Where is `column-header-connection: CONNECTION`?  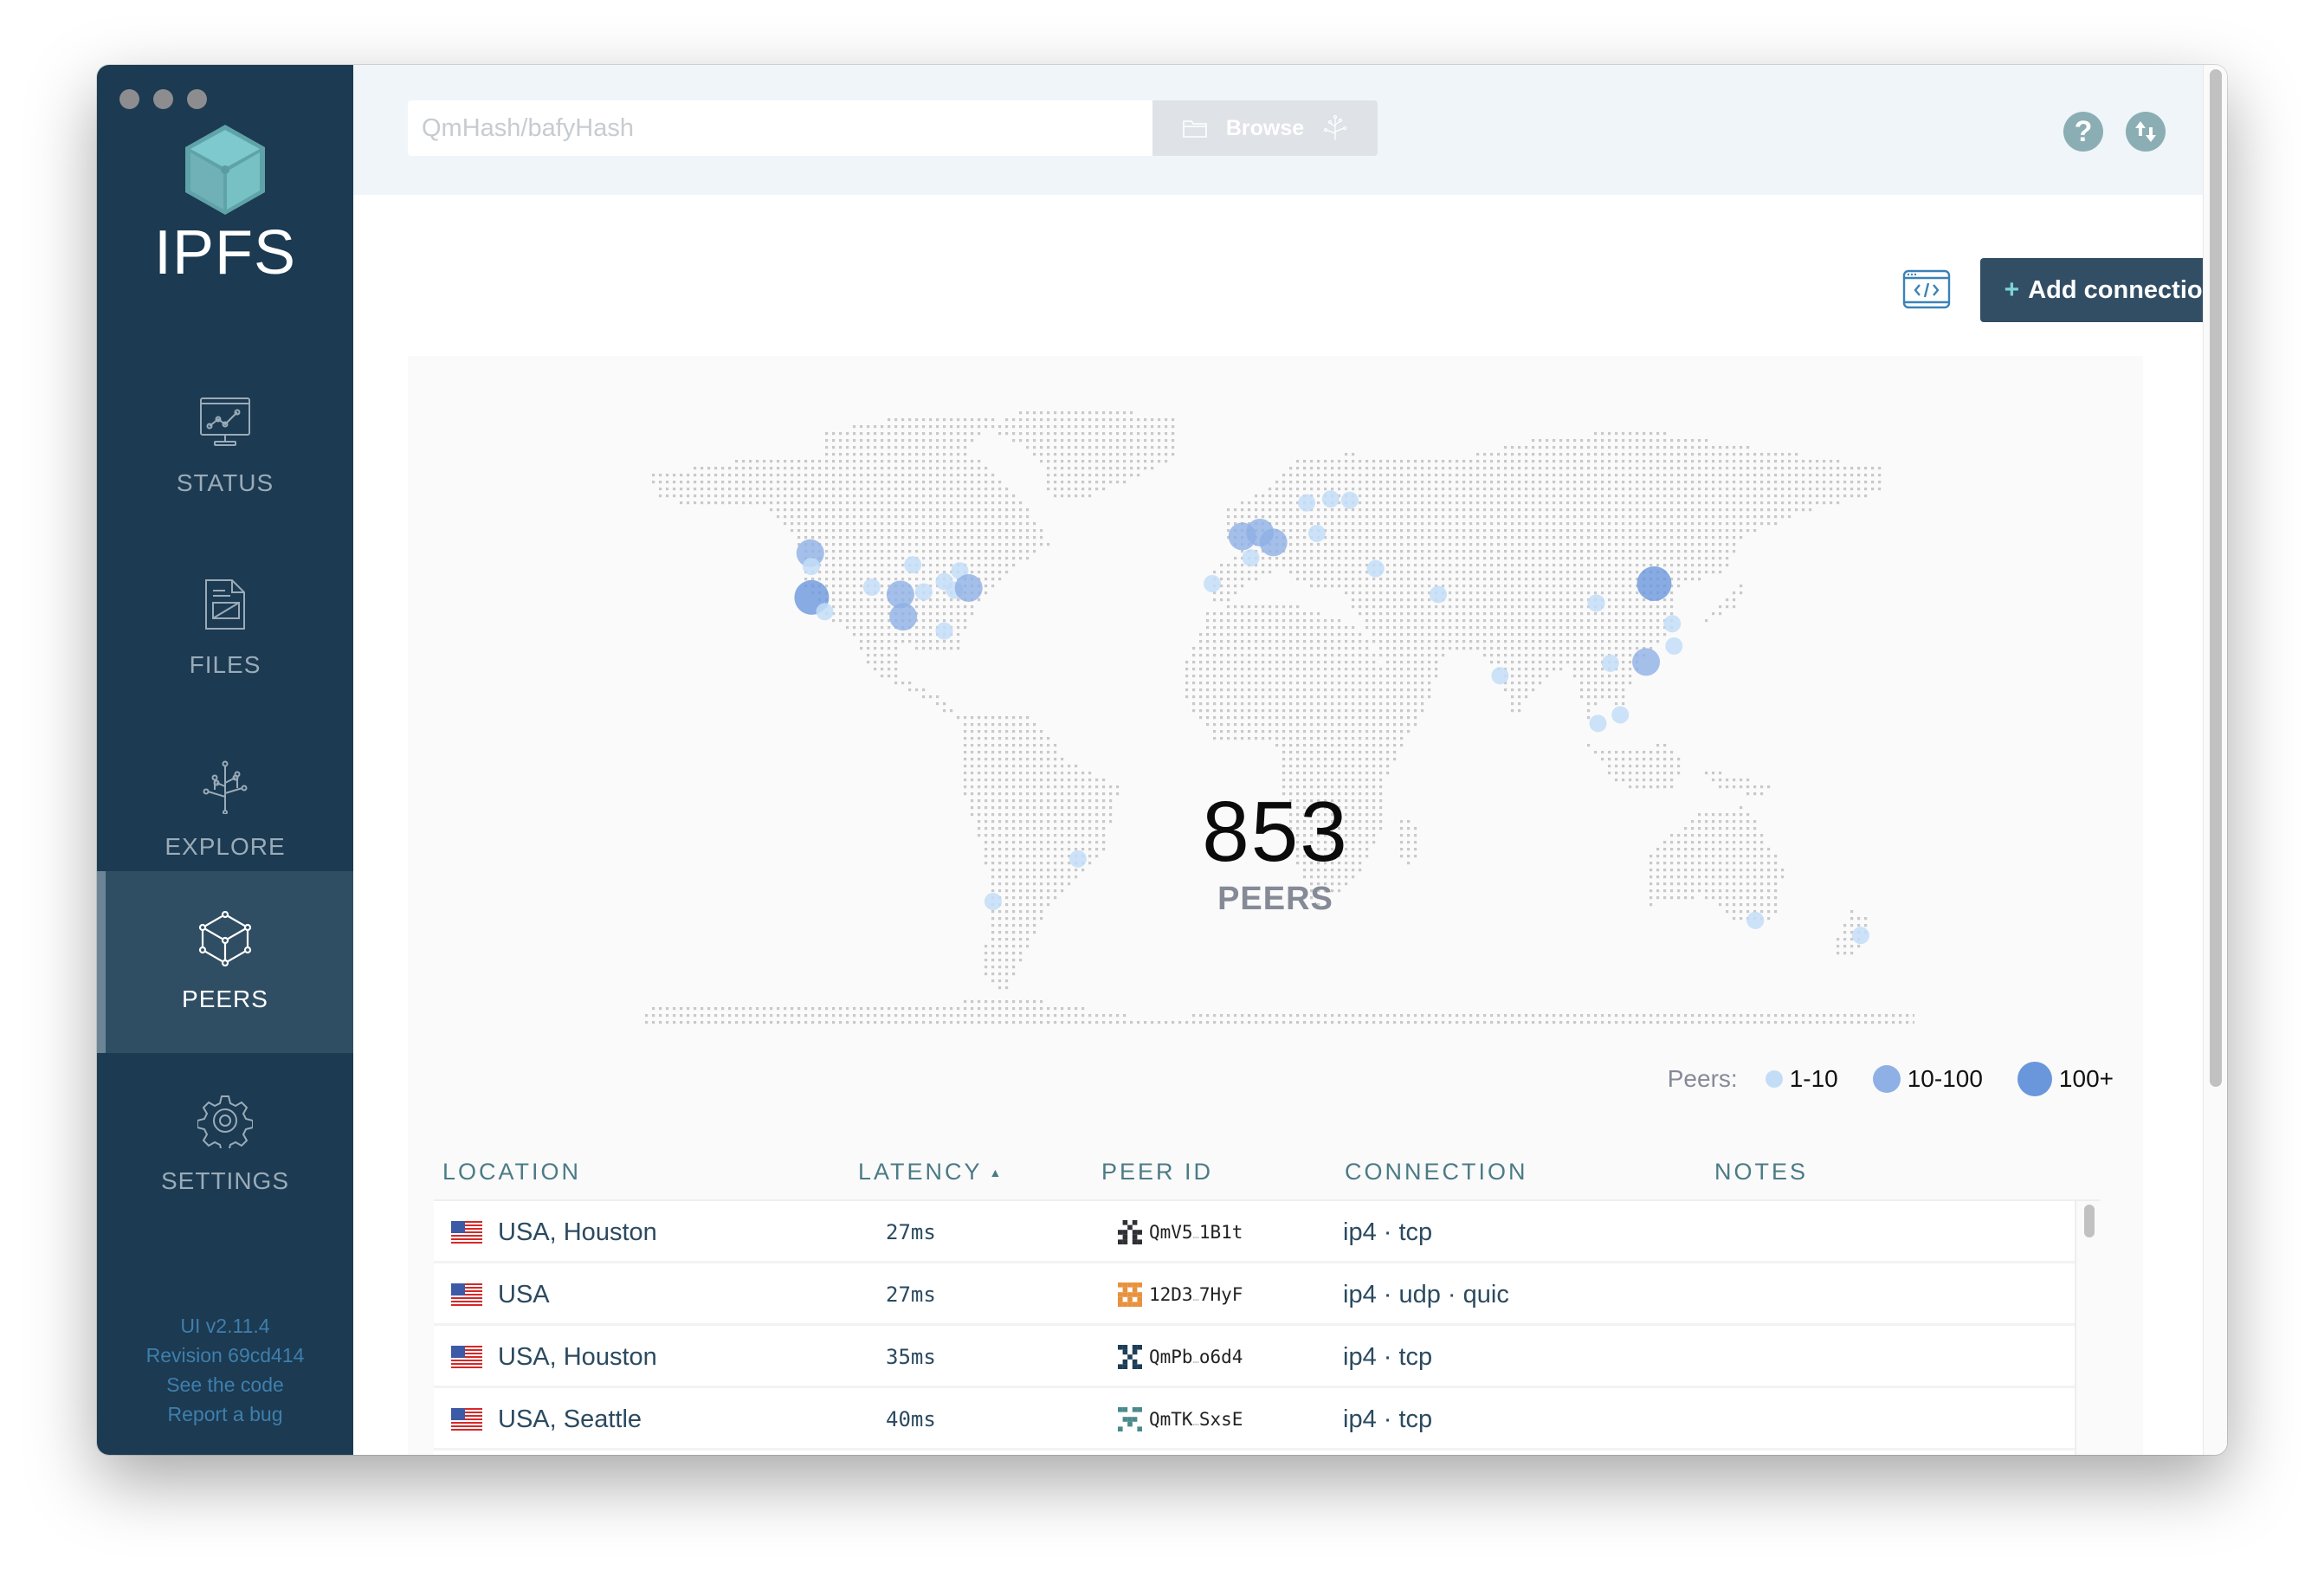 column-header-connection: CONNECTION is located at coordinates (1437, 1172).